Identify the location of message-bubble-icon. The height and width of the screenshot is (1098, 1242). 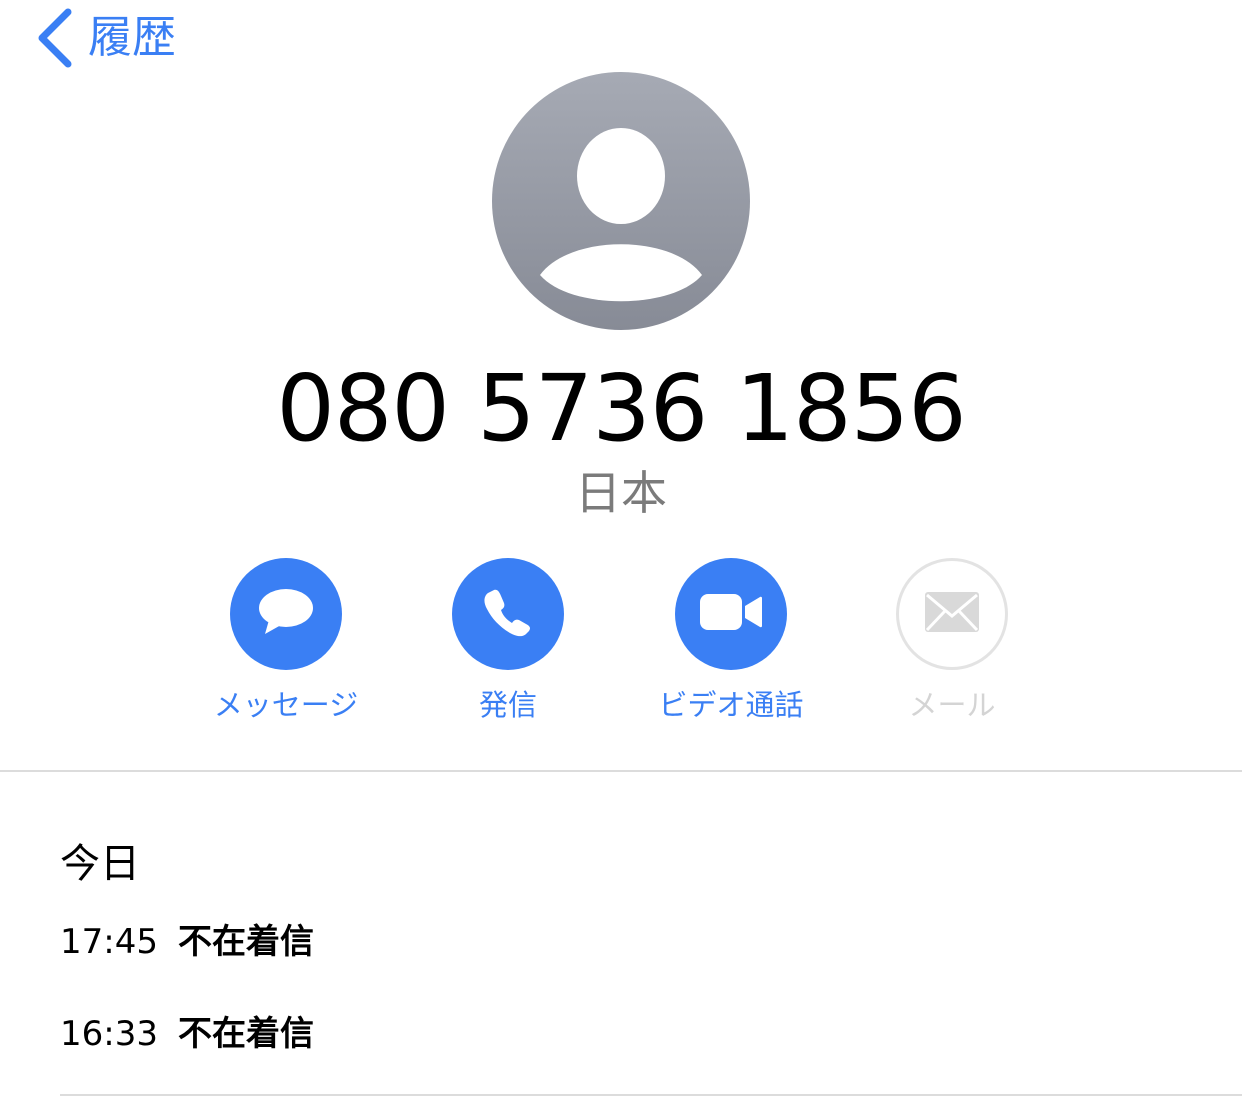
(286, 614).